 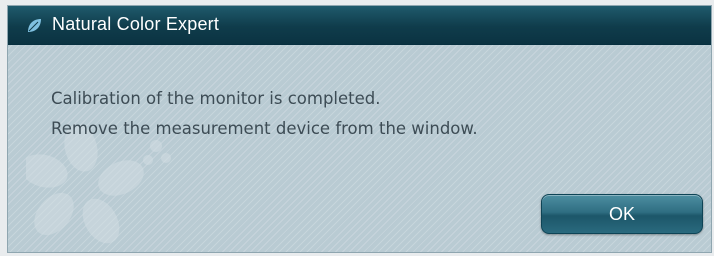 I want to click on ok-button: OK, so click(x=622, y=214).